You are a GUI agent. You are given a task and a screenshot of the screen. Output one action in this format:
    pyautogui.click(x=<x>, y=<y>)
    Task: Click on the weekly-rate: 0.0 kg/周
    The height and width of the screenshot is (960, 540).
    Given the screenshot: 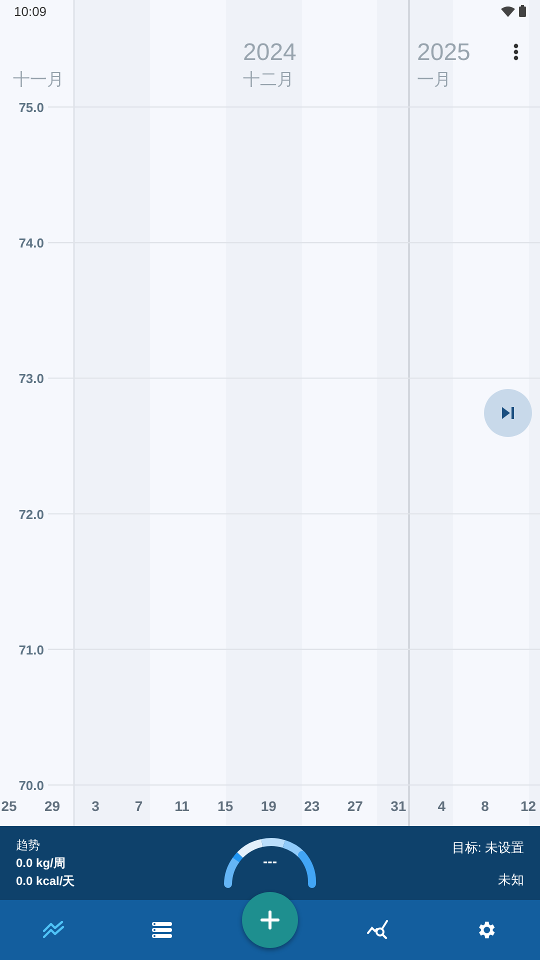 What is the action you would take?
    pyautogui.click(x=41, y=863)
    